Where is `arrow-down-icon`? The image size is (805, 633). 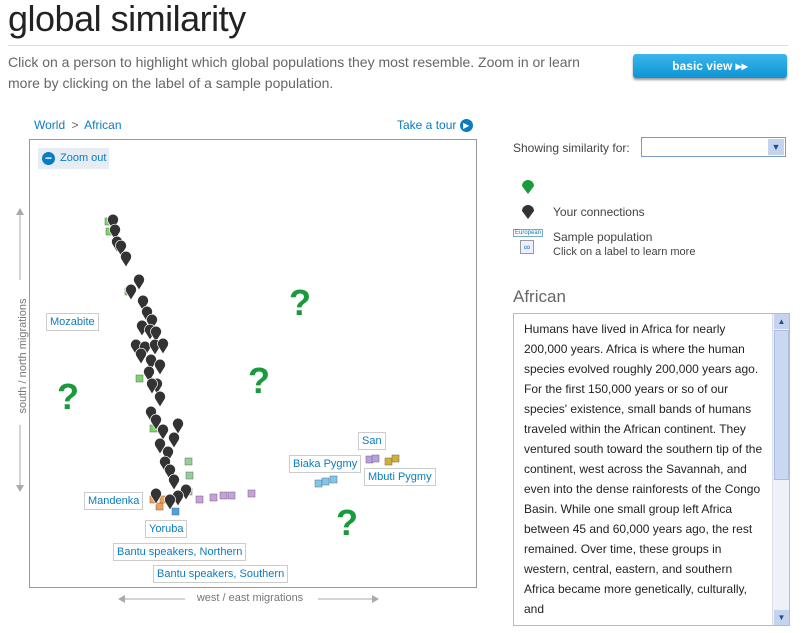
arrow-down-icon is located at coordinates (20, 488).